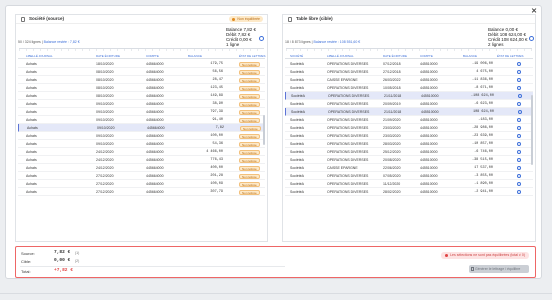 The image size is (552, 300). I want to click on table-row: Achats 09/10/2020 445664000 7,82 Non lettrée, so click(141, 128).